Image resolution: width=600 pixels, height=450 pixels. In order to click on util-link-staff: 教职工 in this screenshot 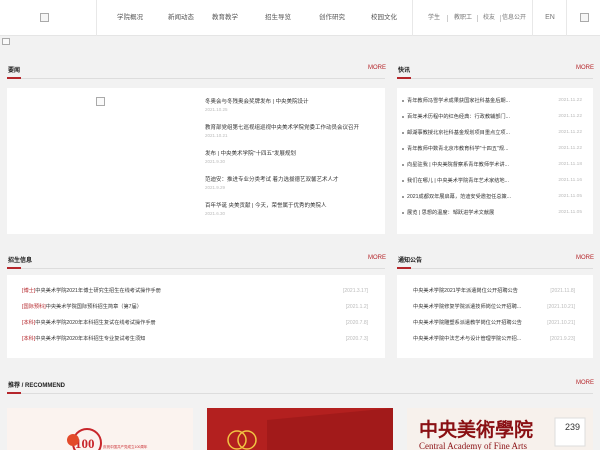, I will do `click(463, 18)`.